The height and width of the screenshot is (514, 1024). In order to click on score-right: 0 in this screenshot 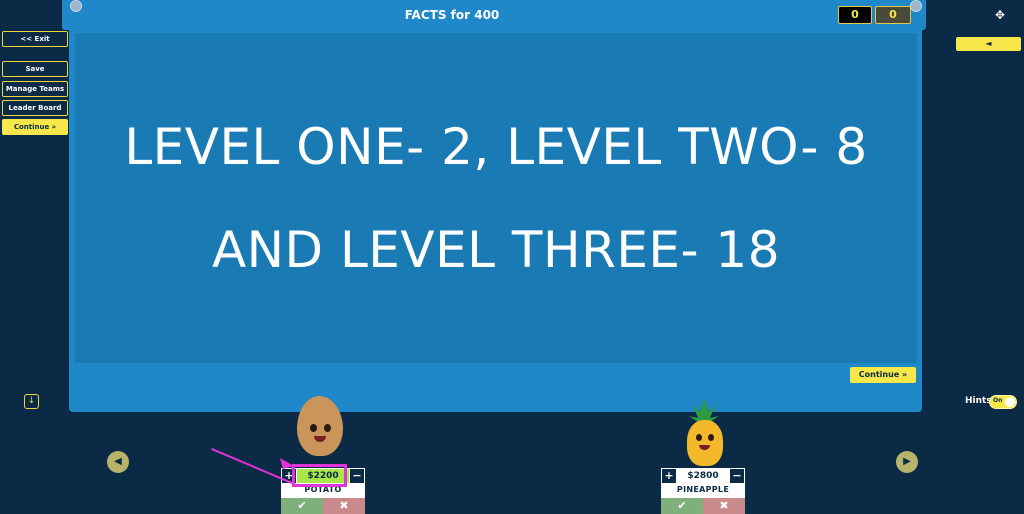, I will do `click(893, 15)`.